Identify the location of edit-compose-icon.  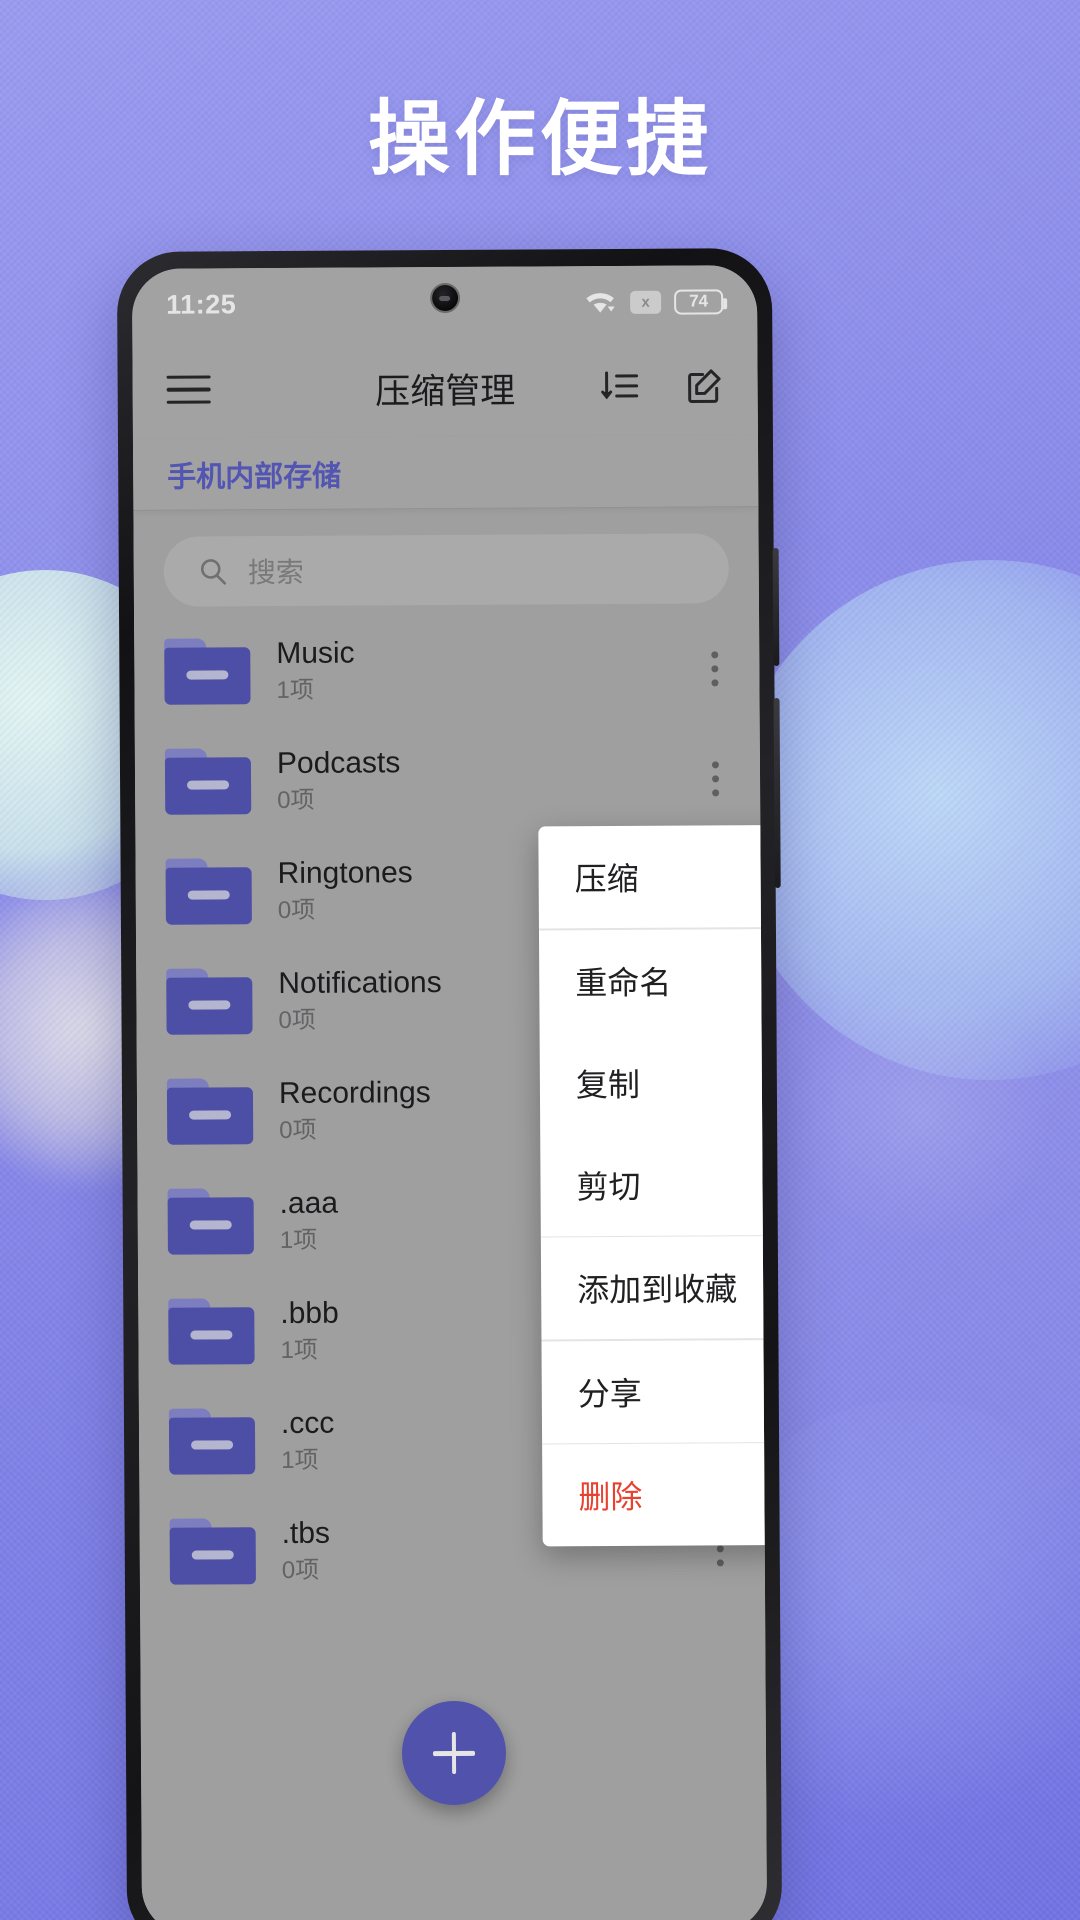
(705, 386).